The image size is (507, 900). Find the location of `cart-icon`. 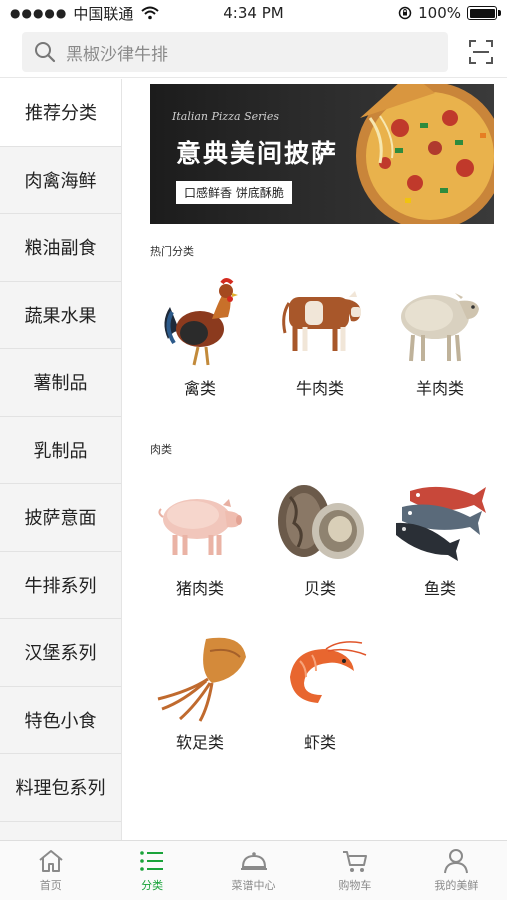

cart-icon is located at coordinates (354, 861).